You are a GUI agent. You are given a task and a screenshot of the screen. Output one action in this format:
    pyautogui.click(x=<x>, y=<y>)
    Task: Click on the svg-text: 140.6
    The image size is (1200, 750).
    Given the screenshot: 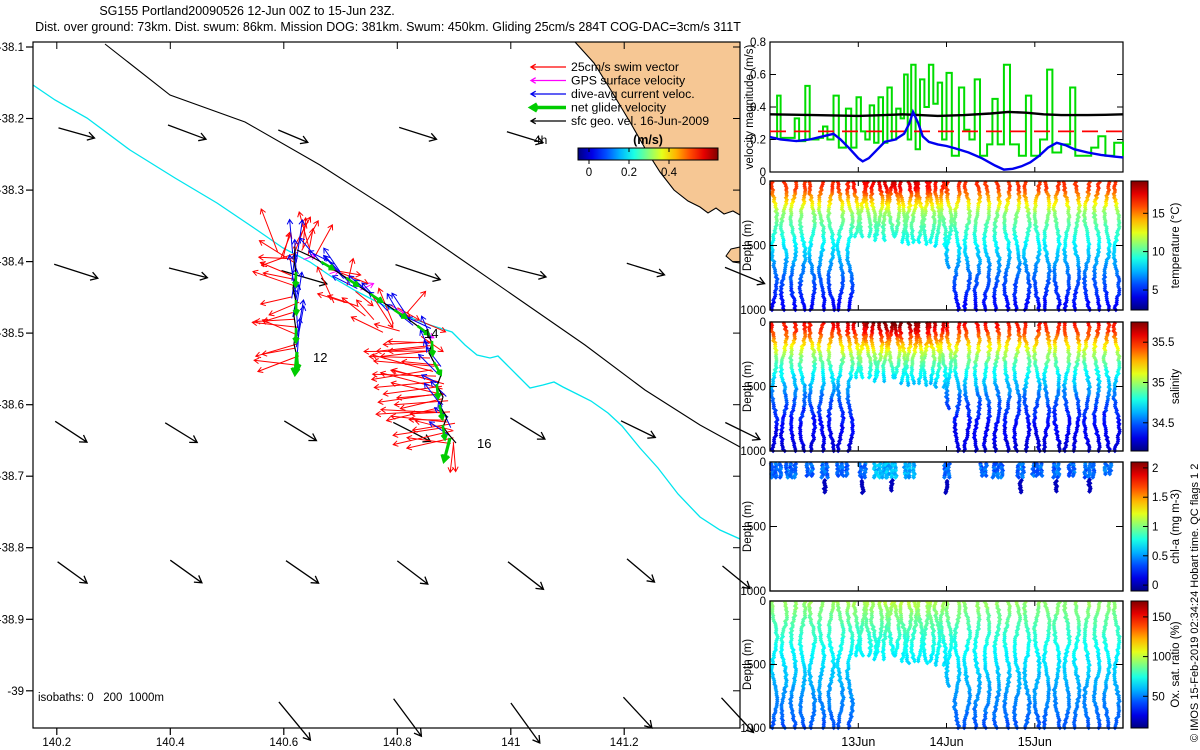 What is the action you would take?
    pyautogui.click(x=283, y=743)
    